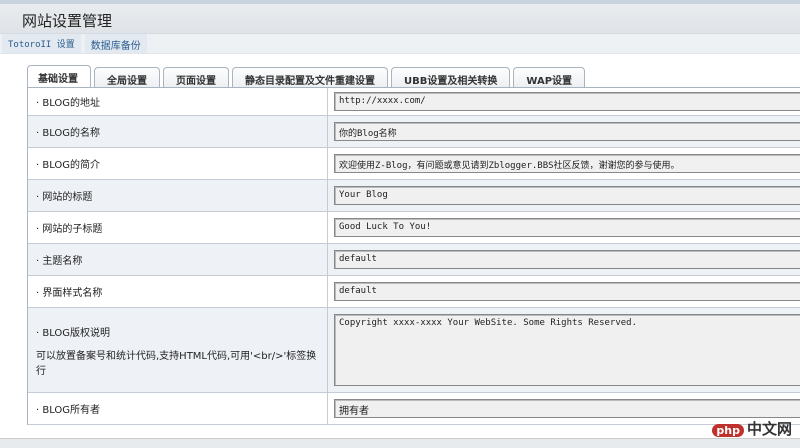  I want to click on setting-row-blog-owner: · BLOG所有者 拥有者, so click(414, 409).